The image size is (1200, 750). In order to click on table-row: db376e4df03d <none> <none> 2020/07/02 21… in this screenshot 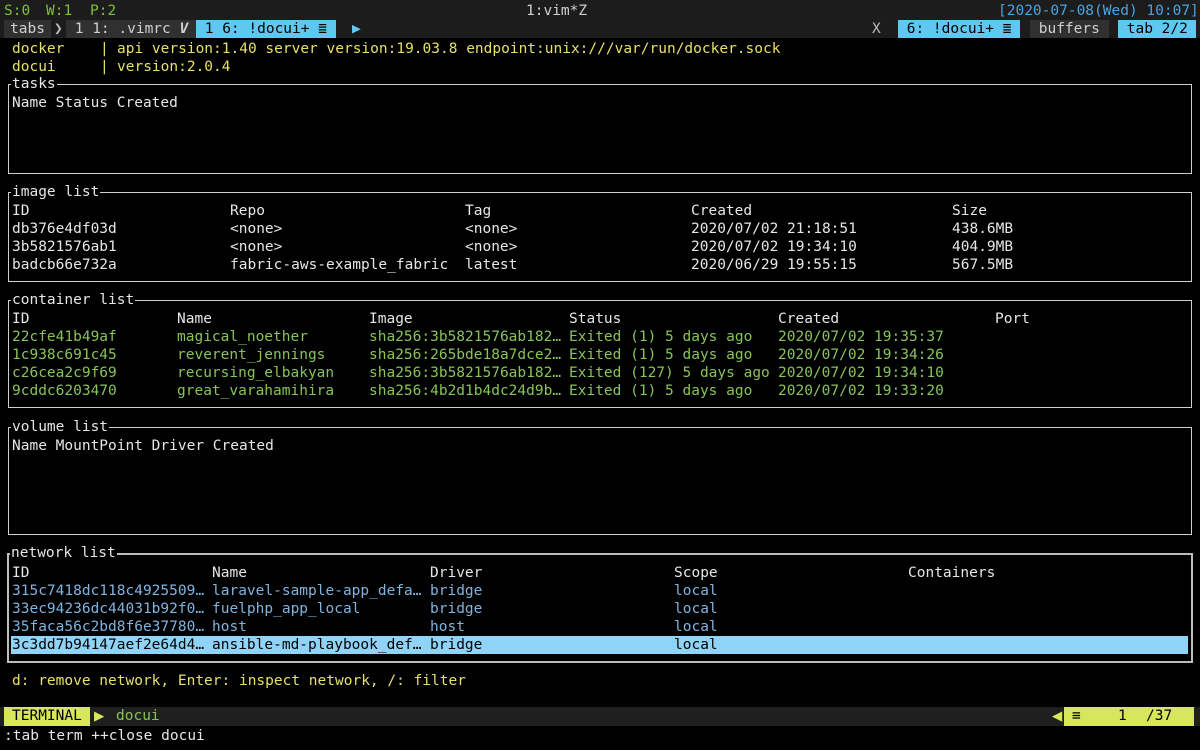, I will do `click(600, 229)`.